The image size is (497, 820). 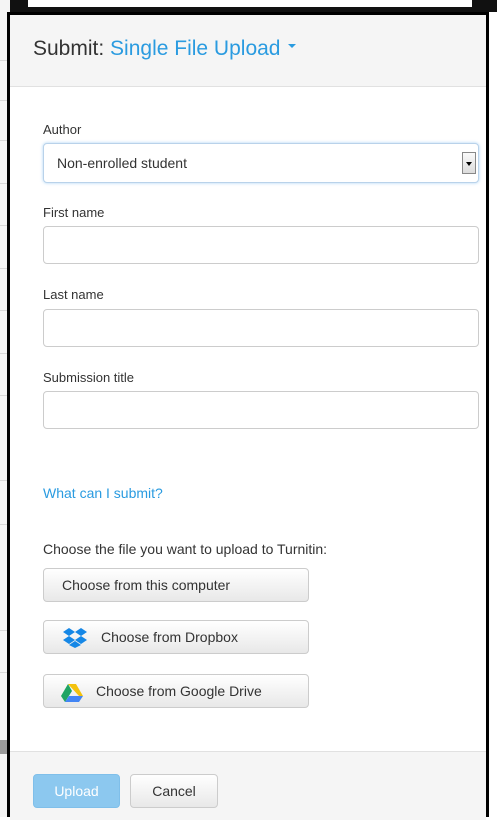 What do you see at coordinates (261, 328) in the screenshot?
I see `last-name-input` at bounding box center [261, 328].